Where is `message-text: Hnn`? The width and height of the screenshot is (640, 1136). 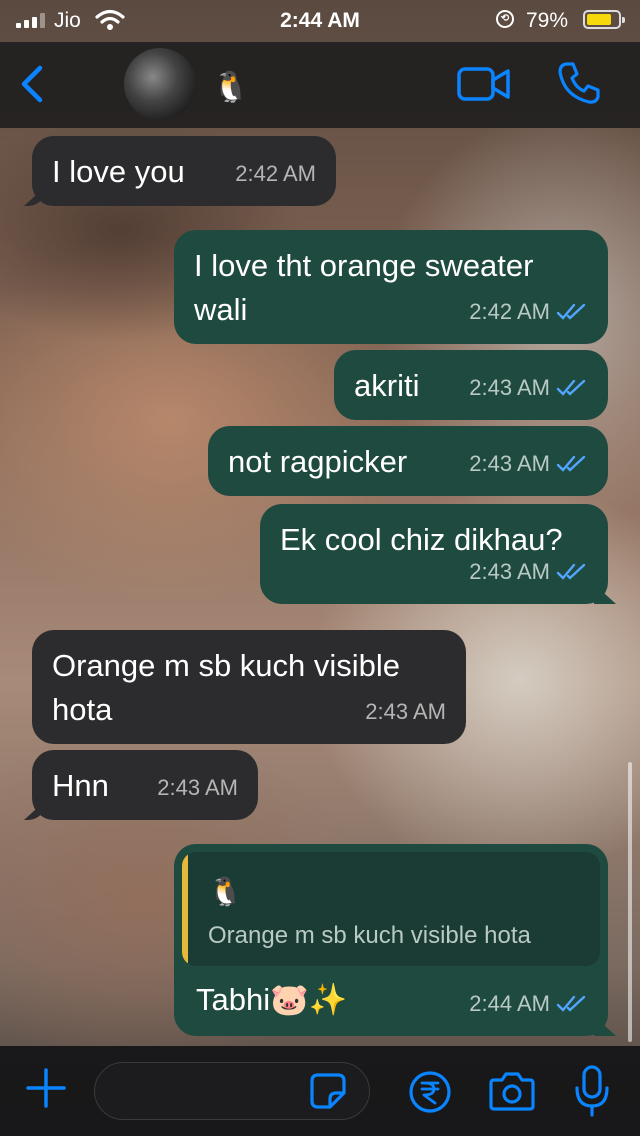 message-text: Hnn is located at coordinates (80, 785).